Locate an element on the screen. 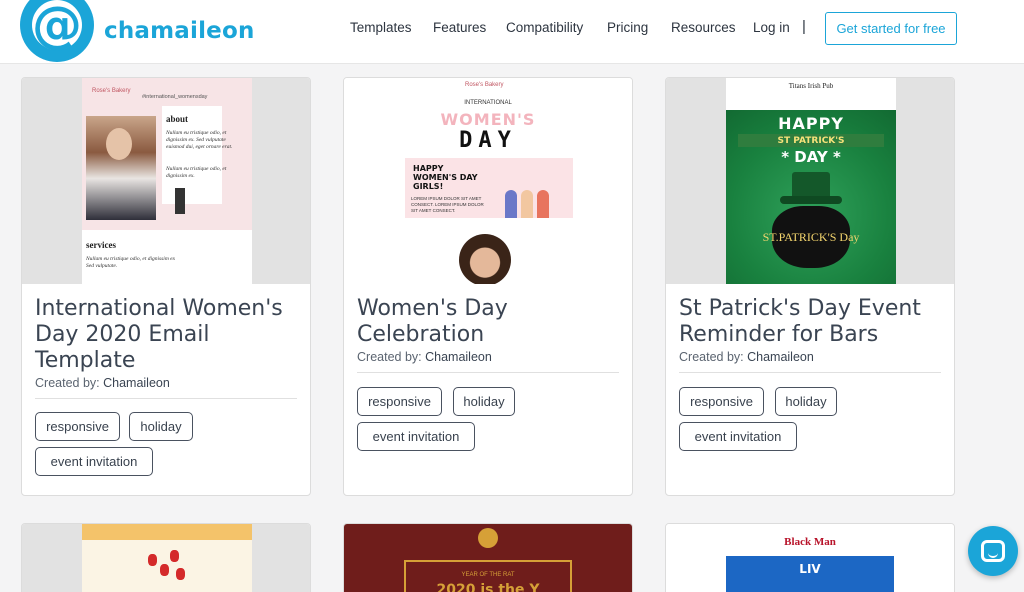 This screenshot has width=1024, height=592. rat-emblem-icon is located at coordinates (488, 538).